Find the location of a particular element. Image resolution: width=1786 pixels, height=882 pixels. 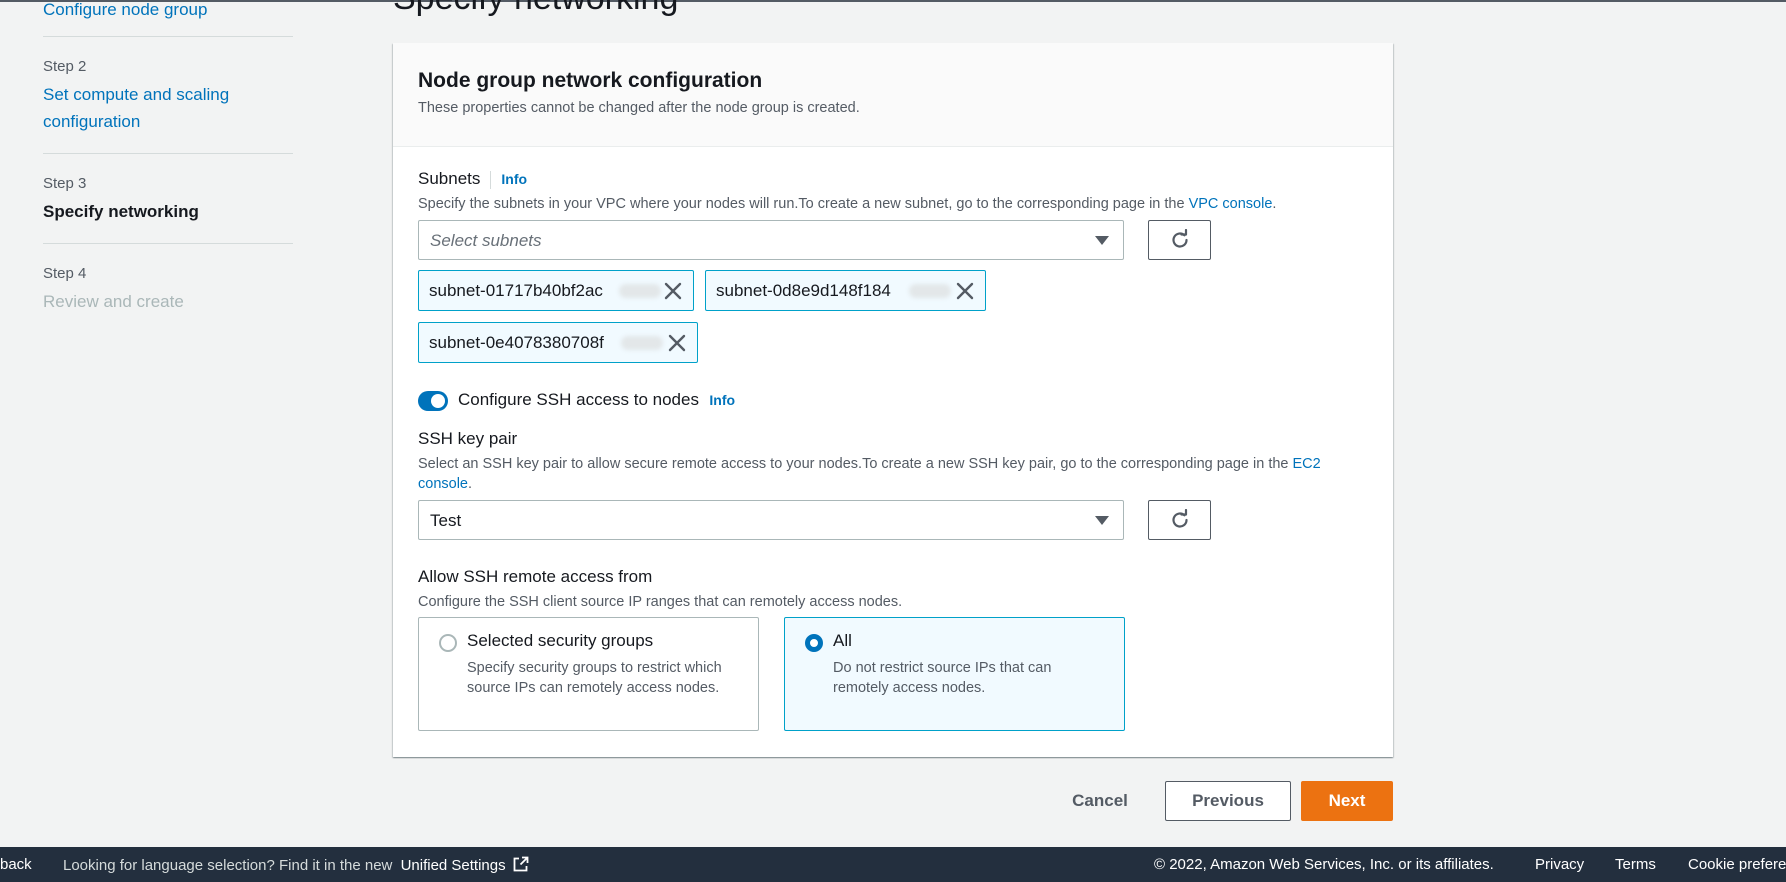

privacy-link: Privacy is located at coordinates (1559, 864).